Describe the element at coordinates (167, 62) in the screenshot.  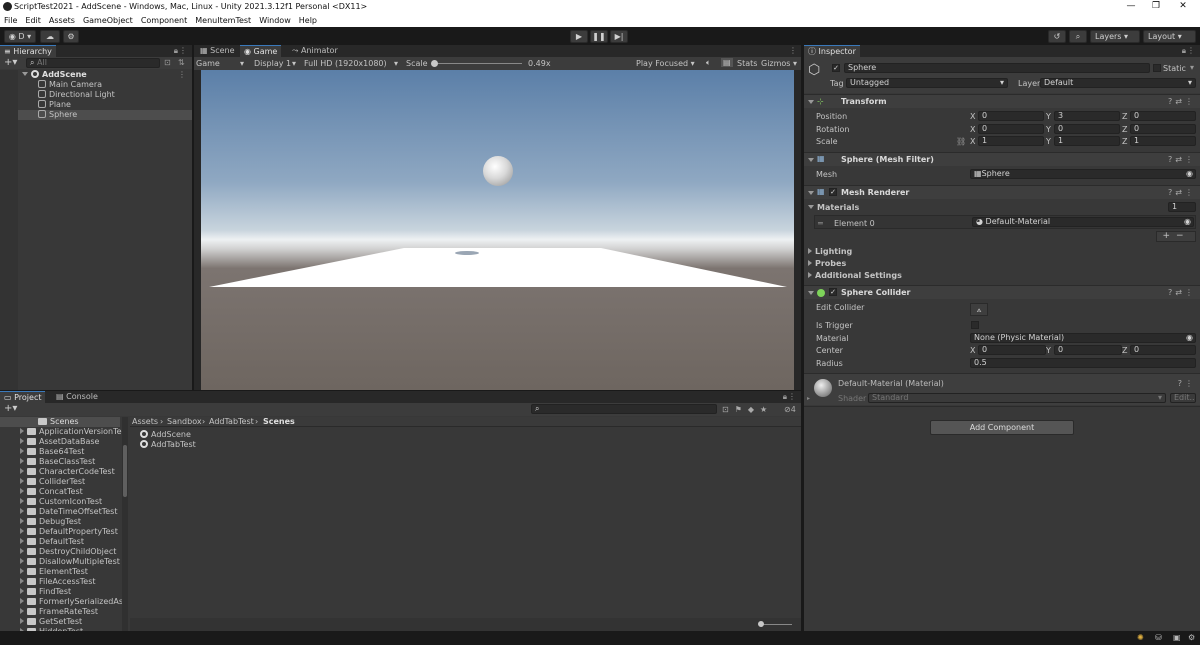
I see `filter-icon: ⊡` at that location.